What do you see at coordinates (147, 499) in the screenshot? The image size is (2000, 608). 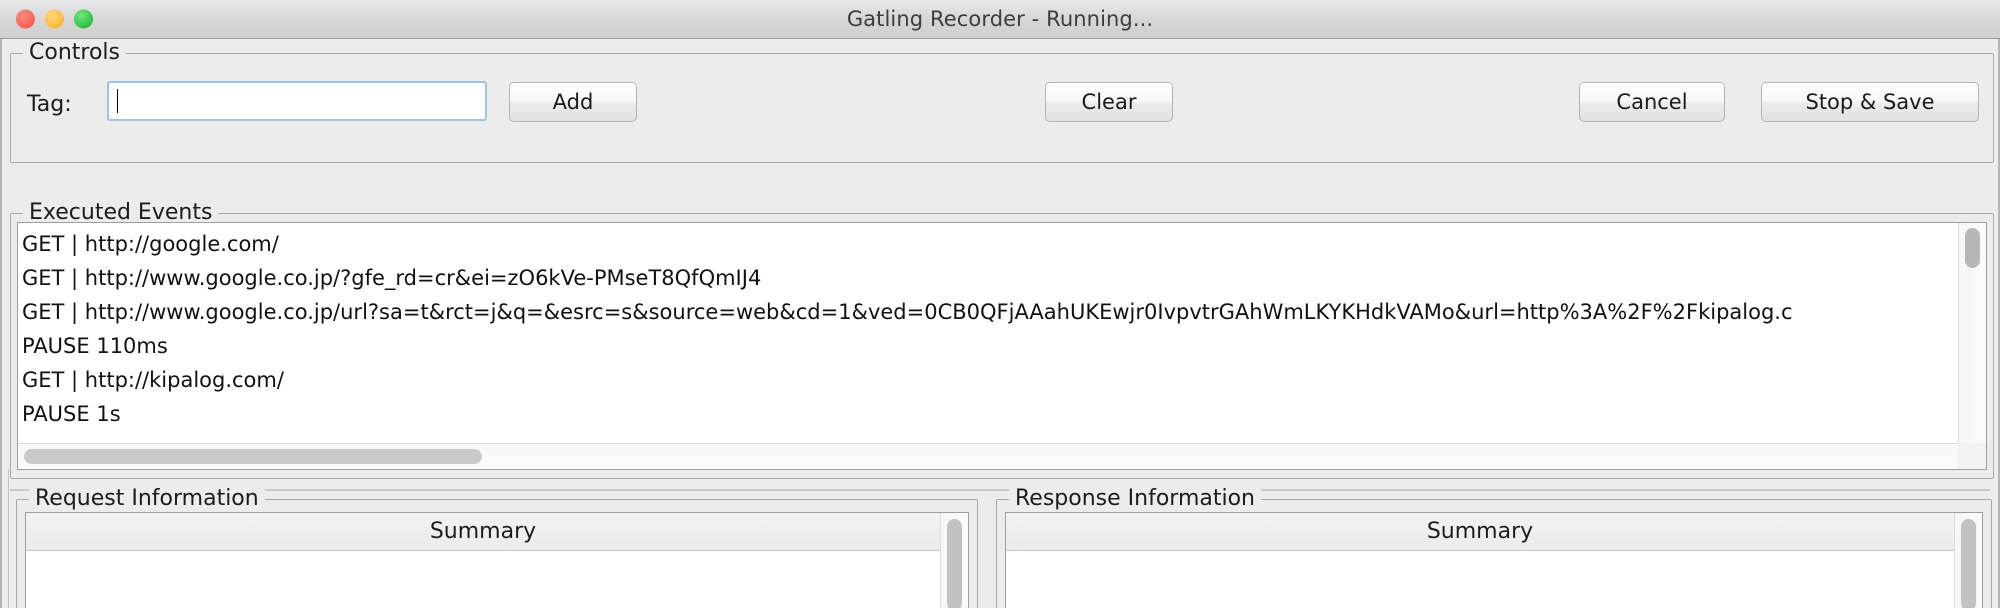 I see `request-information-legend: Request Information` at bounding box center [147, 499].